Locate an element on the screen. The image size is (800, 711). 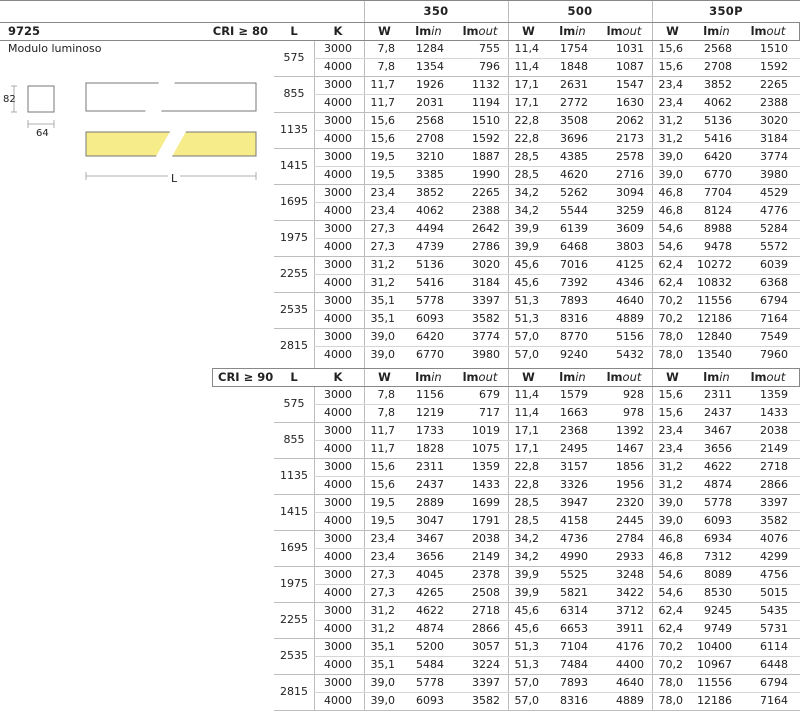
cell-lmout-350p: 2038 is located at coordinates (774, 430).